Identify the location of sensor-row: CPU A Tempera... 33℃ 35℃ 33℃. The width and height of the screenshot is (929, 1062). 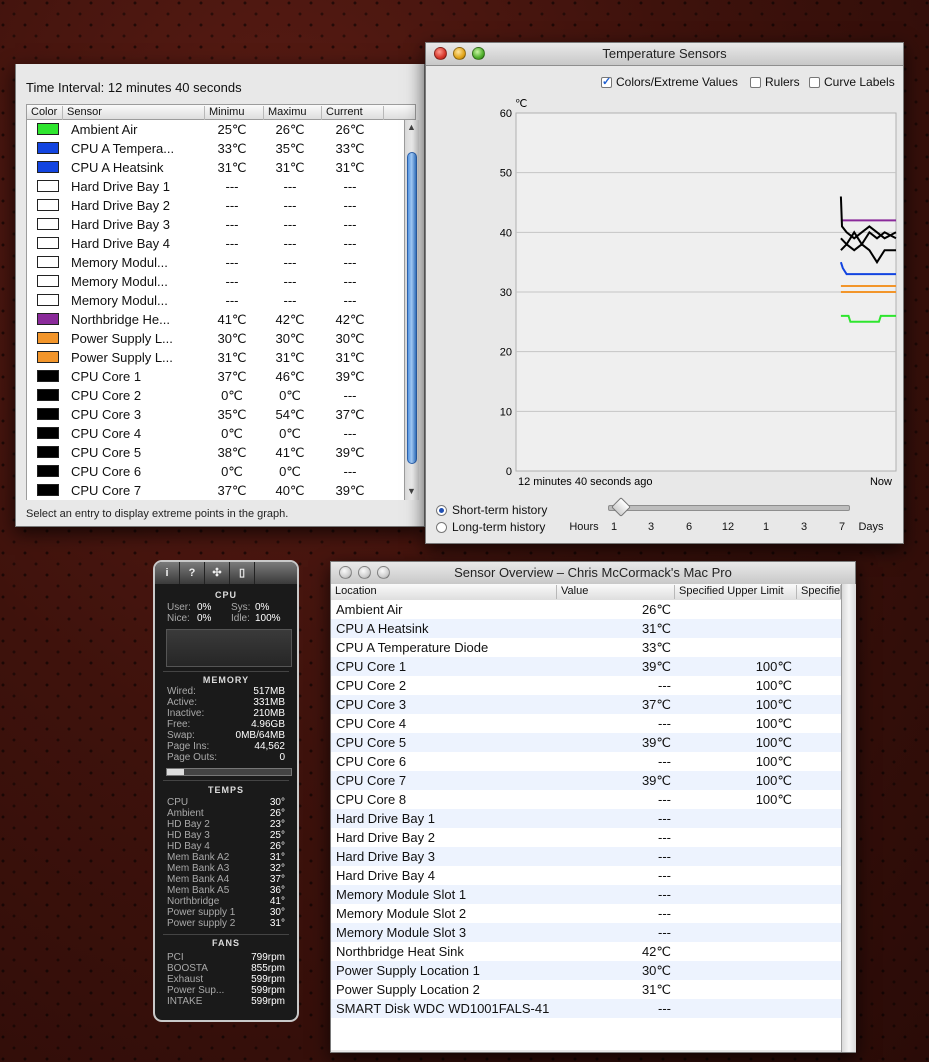
(216, 148).